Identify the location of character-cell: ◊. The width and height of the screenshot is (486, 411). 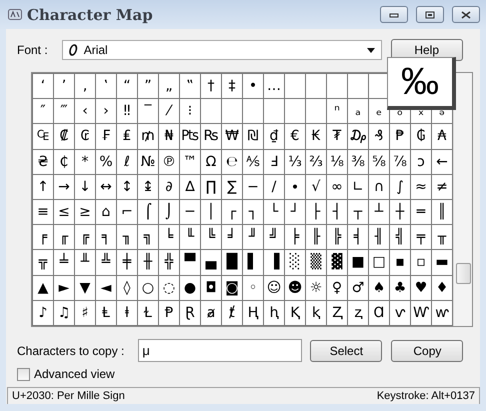
(127, 288).